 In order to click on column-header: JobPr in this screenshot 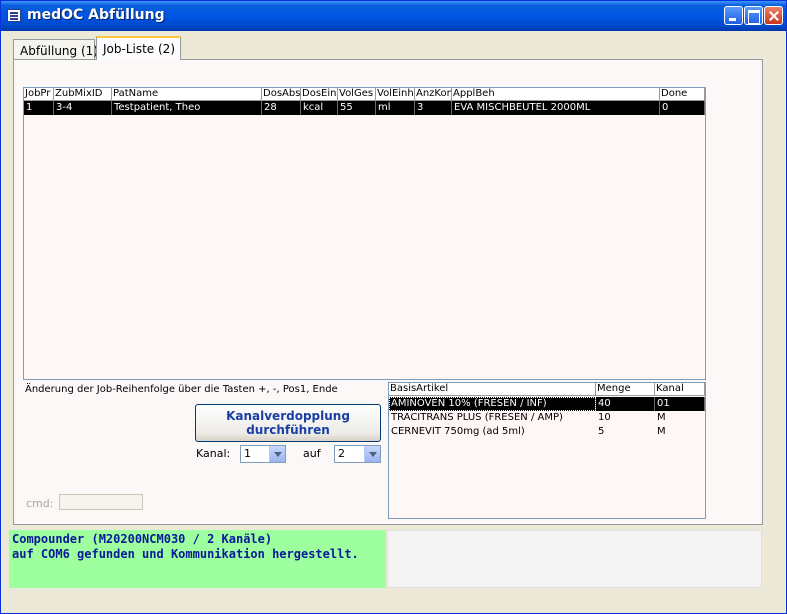, I will do `click(39, 94)`.